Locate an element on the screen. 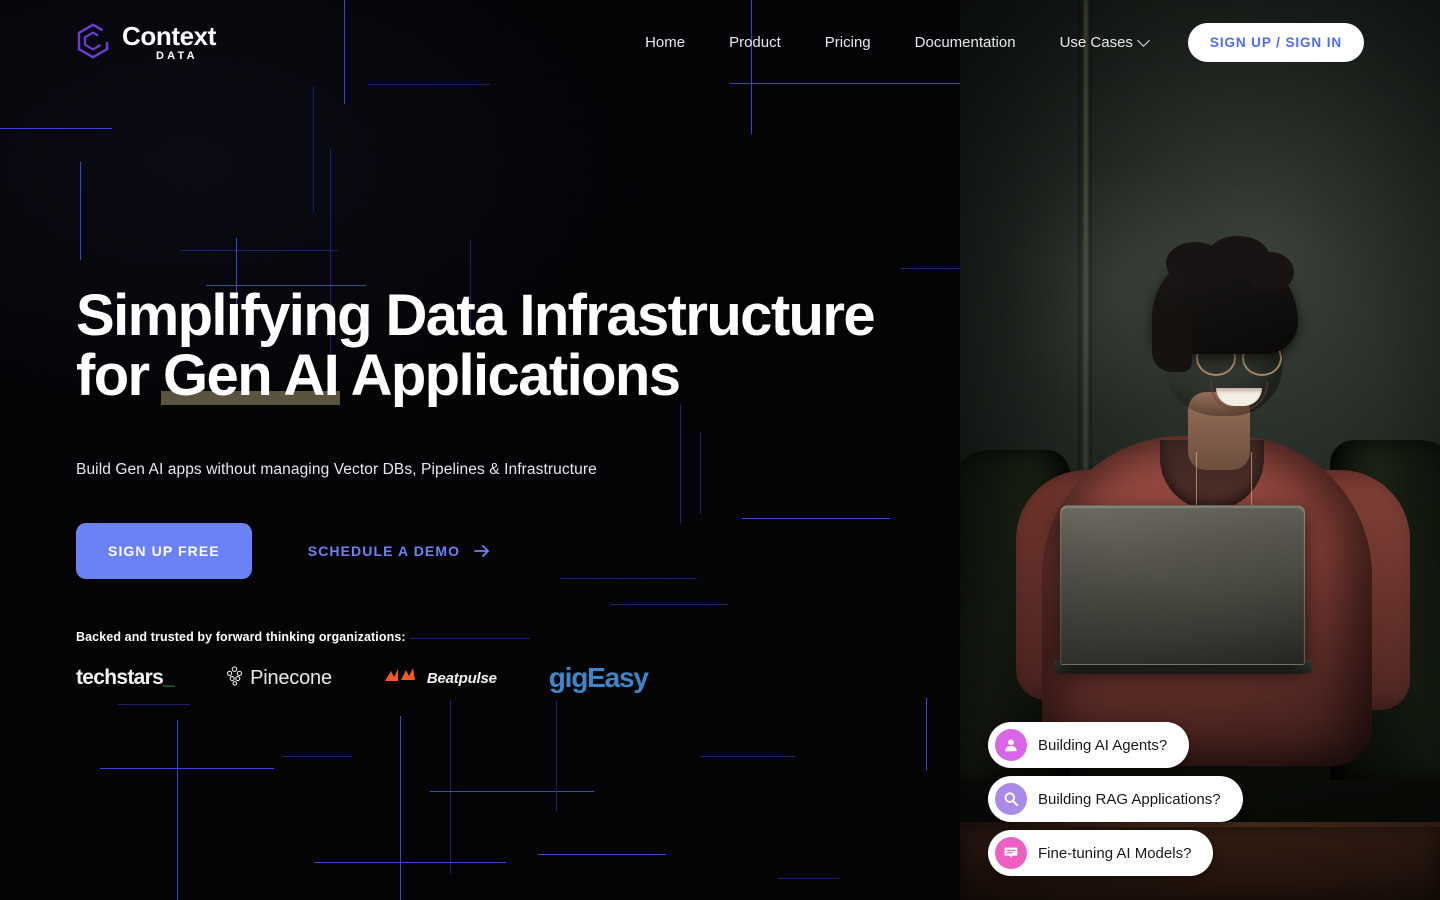 The width and height of the screenshot is (1440, 900). hexagon-c-logo-icon is located at coordinates (93, 42).